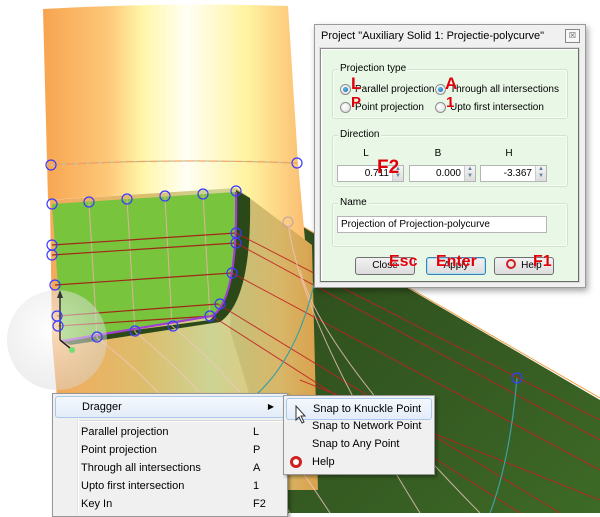 This screenshot has width=600, height=517. What do you see at coordinates (57, 340) in the screenshot?
I see `dragger-sphere` at bounding box center [57, 340].